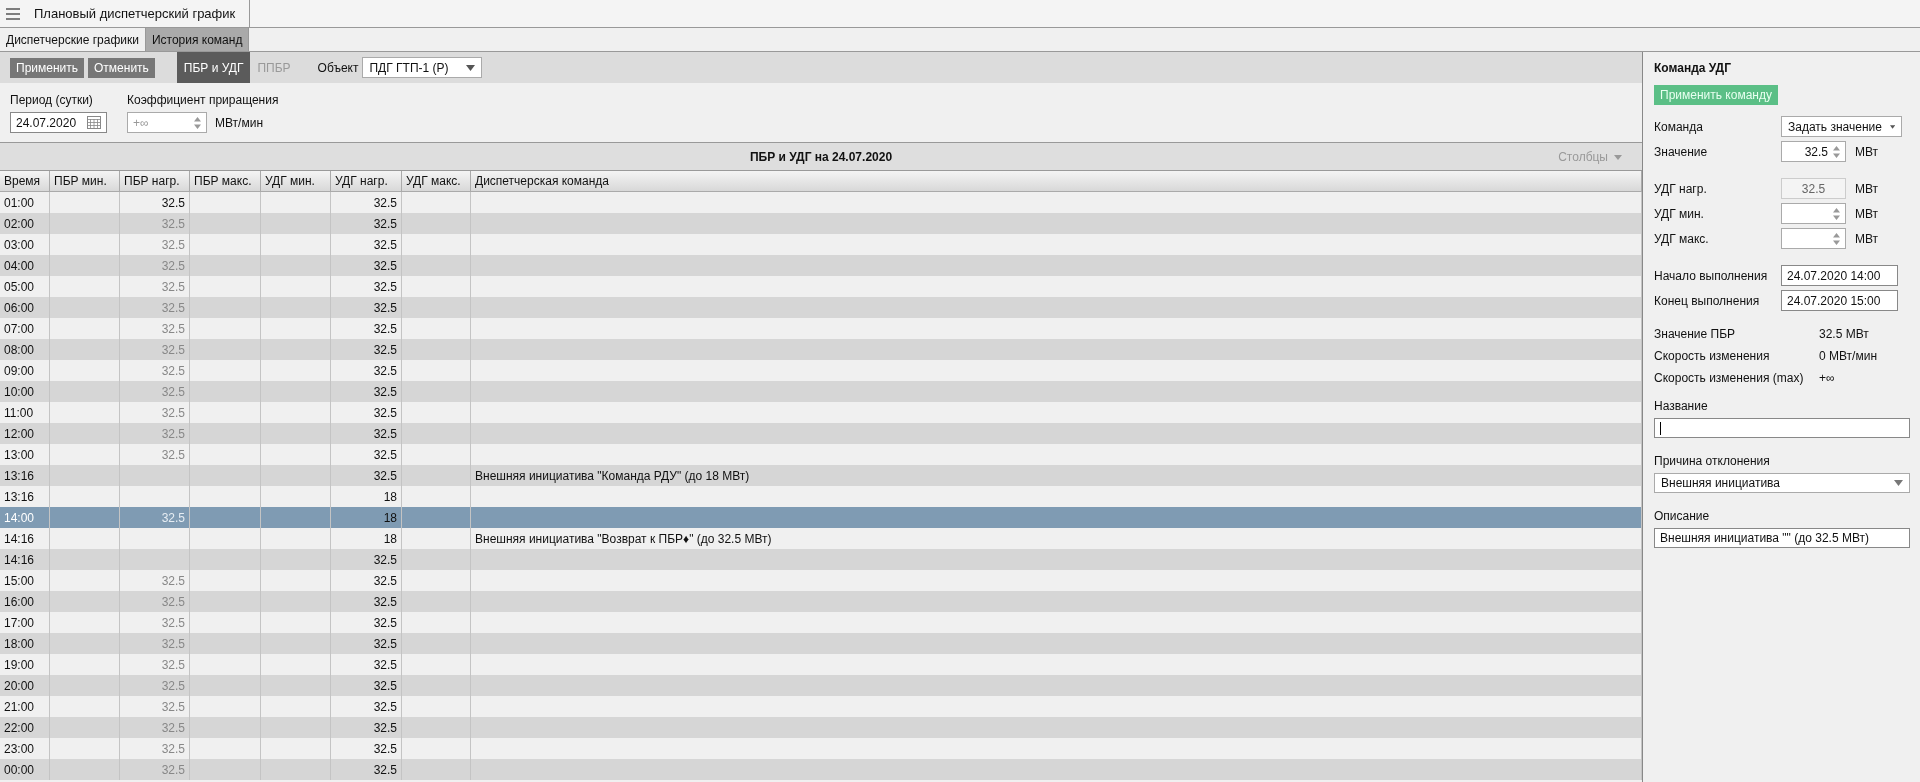 The image size is (1920, 782). What do you see at coordinates (821, 643) in the screenshot?
I see `table-row: 18:00 32.5 32.5` at bounding box center [821, 643].